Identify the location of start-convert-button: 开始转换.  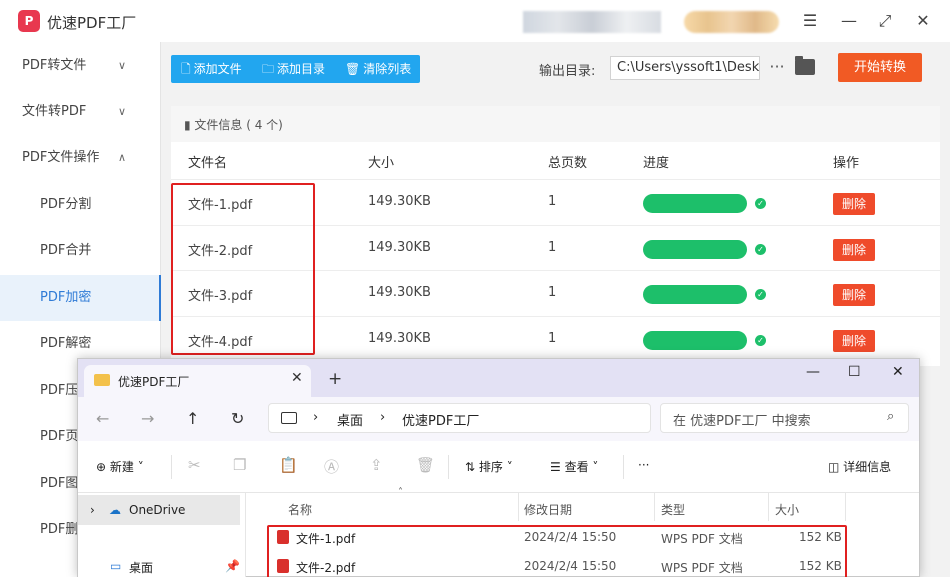
(880, 67).